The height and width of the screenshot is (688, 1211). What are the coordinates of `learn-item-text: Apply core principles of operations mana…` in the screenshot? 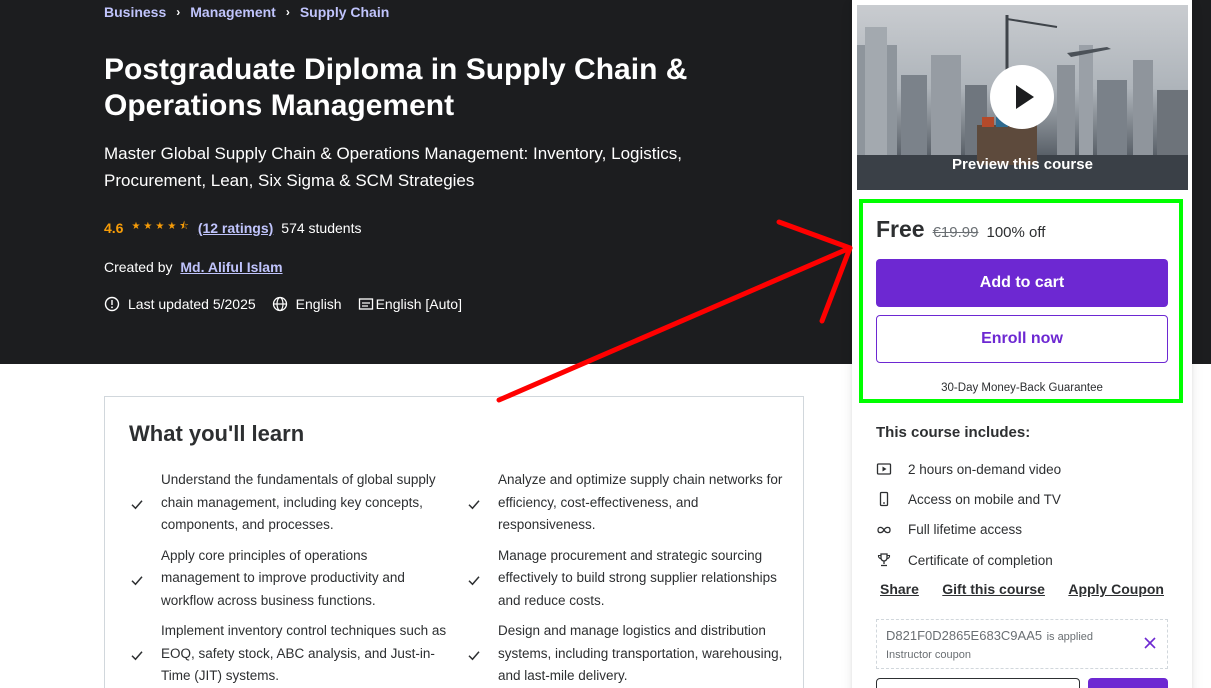 It's located at (283, 577).